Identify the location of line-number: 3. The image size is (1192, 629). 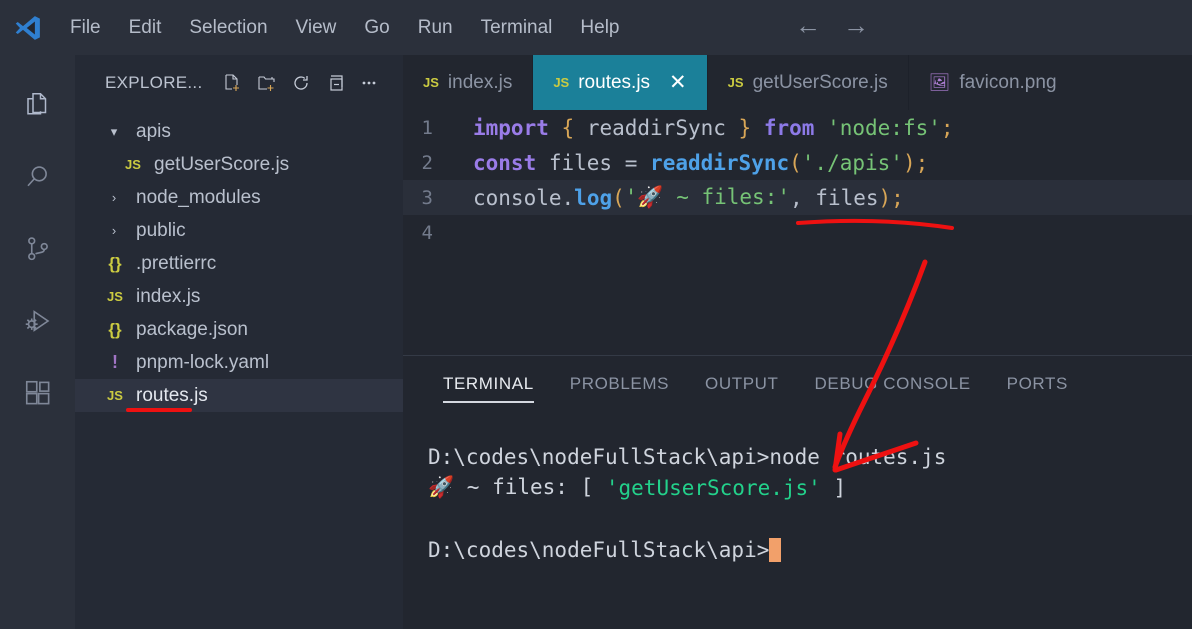
(427, 197).